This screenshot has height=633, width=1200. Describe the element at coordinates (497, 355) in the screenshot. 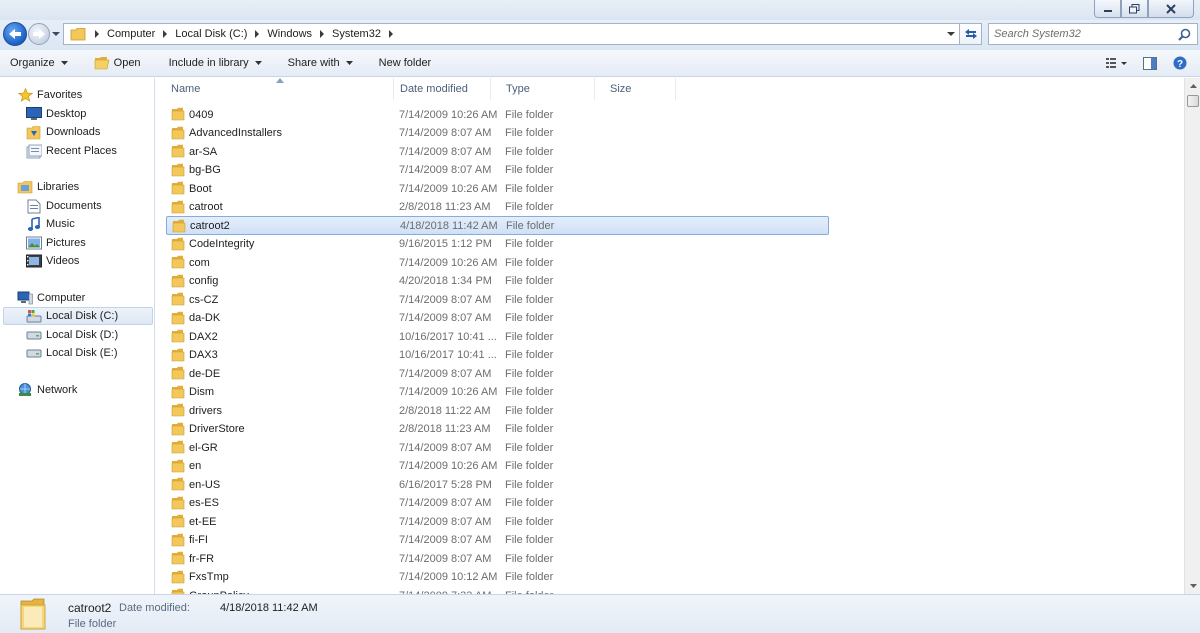

I see `table-row: DAX3 10/16/2017 10:41 ... File folder` at that location.